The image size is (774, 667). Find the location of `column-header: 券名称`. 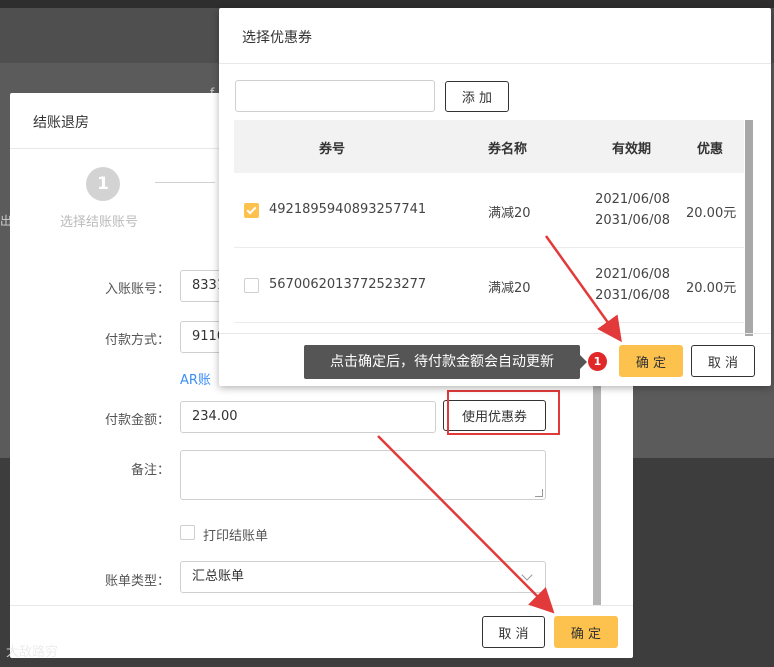

column-header: 券名称 is located at coordinates (508, 149).